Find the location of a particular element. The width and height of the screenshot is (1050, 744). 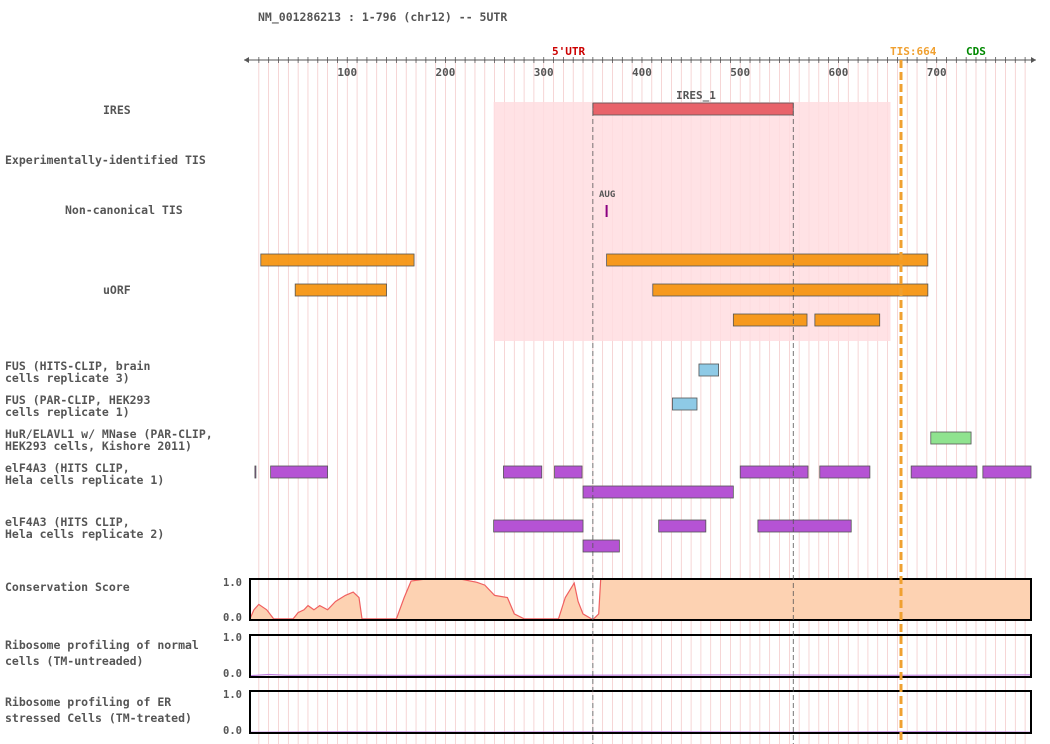

ribo-normal-track-line is located at coordinates (640, 675).